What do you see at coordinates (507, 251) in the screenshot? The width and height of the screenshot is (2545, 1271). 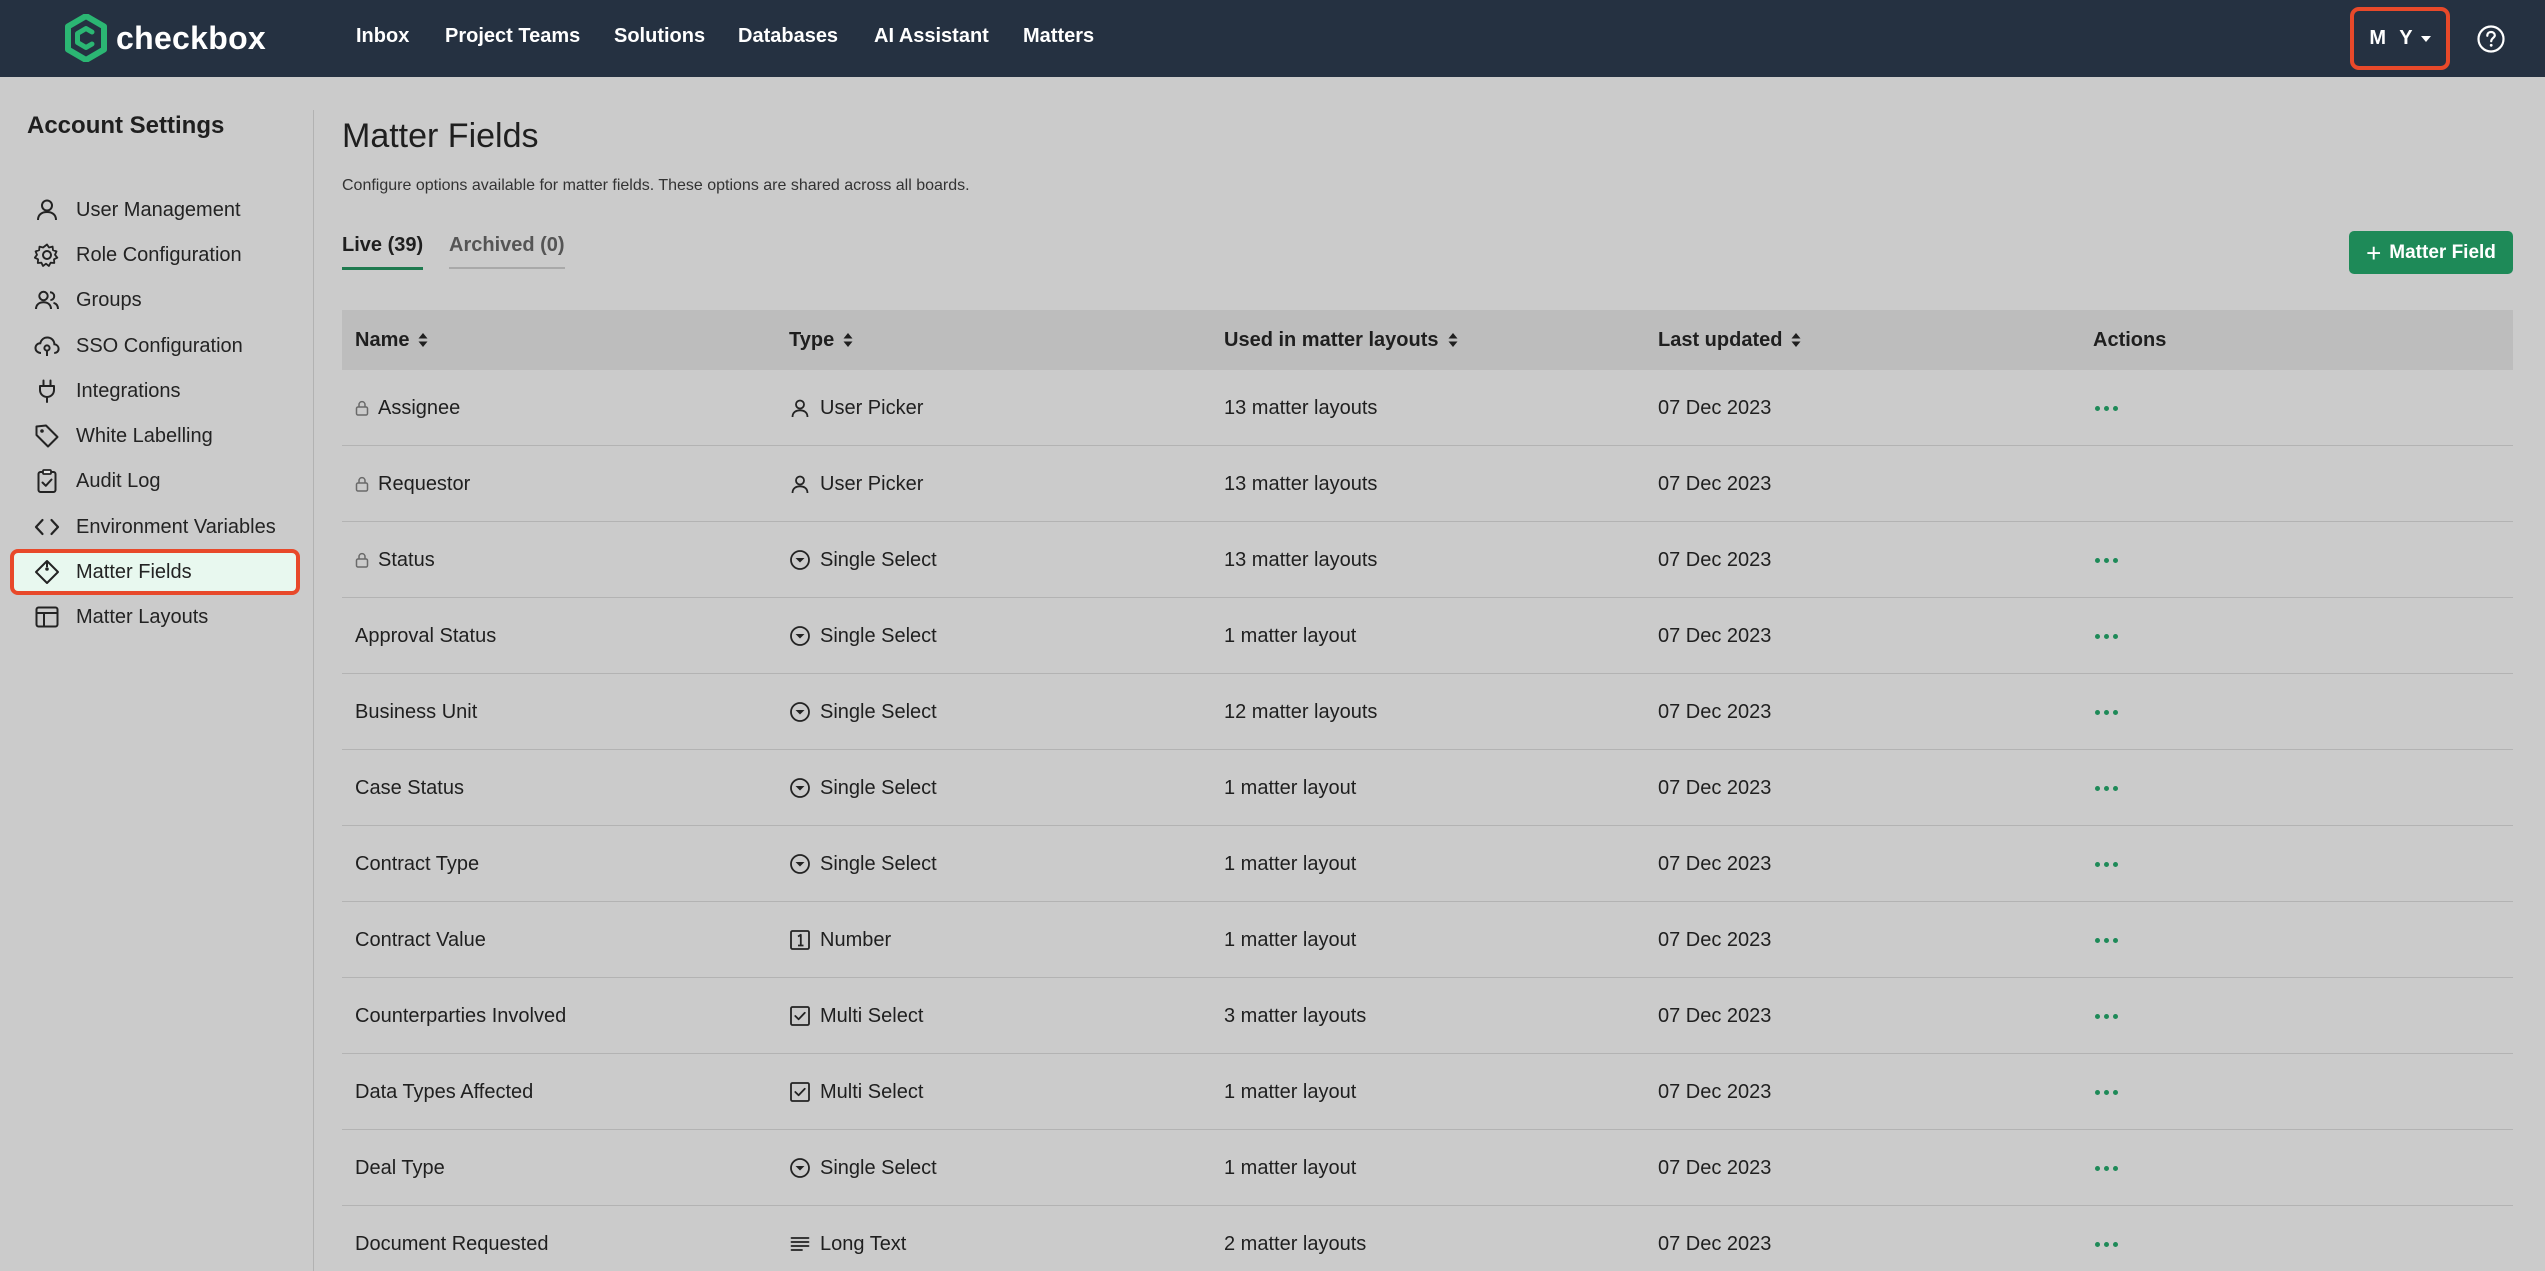 I see `tab-archived: Archived (0)` at bounding box center [507, 251].